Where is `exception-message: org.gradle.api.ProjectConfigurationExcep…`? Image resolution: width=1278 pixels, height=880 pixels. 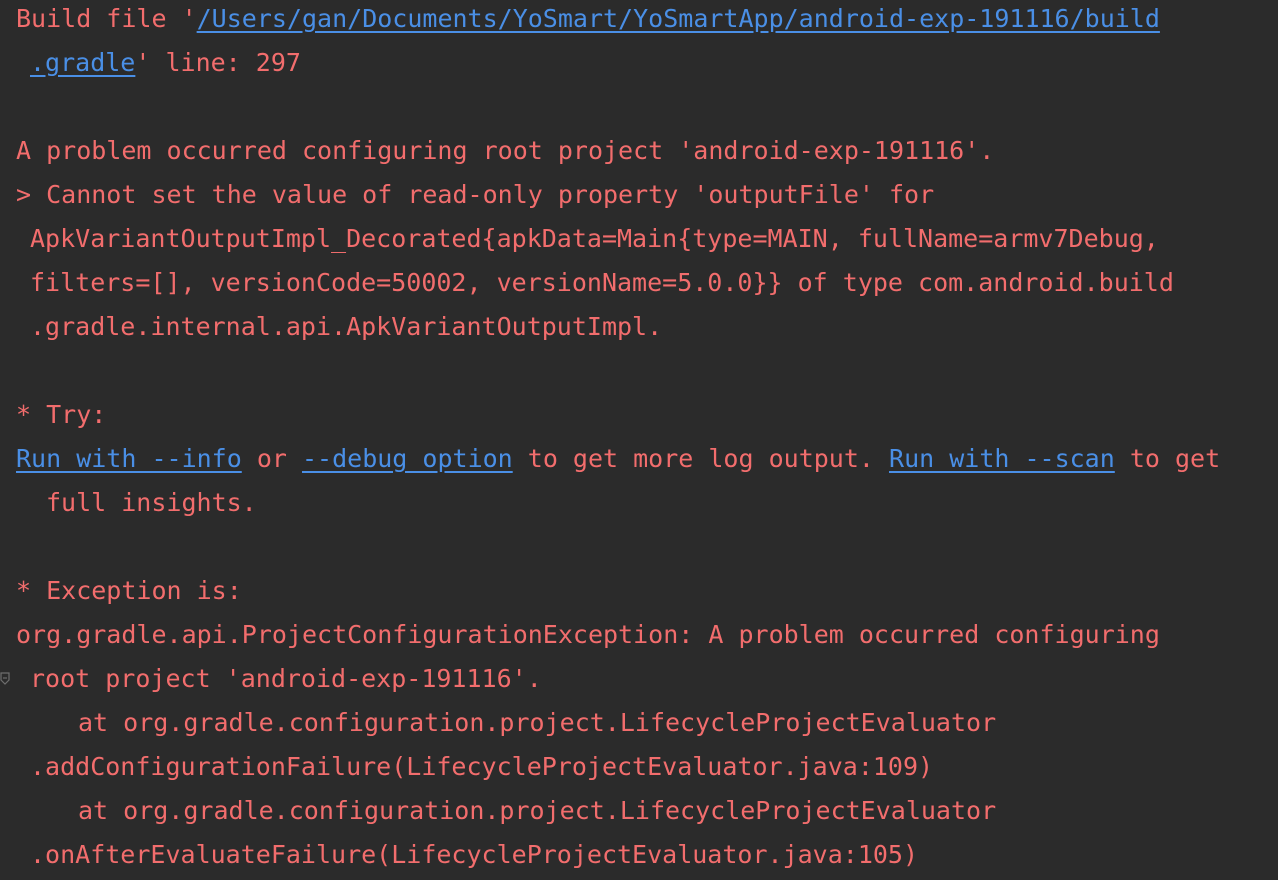
exception-message: org.gradle.api.ProjectConfigurationExcep… is located at coordinates (588, 634).